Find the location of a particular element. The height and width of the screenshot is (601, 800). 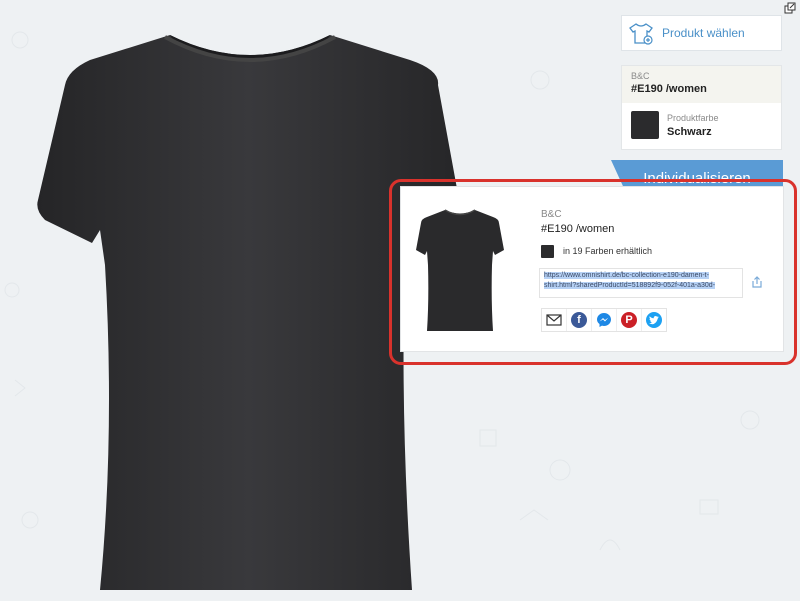

share-color-swatch is located at coordinates (547, 251).